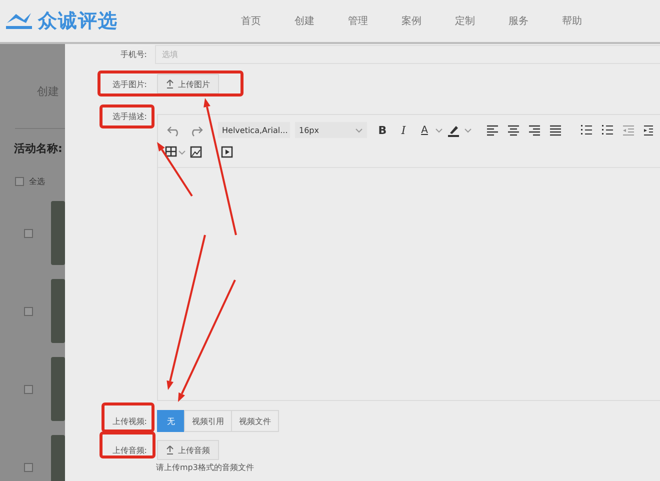 The image size is (660, 481). I want to click on field-label: 手机号:, so click(133, 54).